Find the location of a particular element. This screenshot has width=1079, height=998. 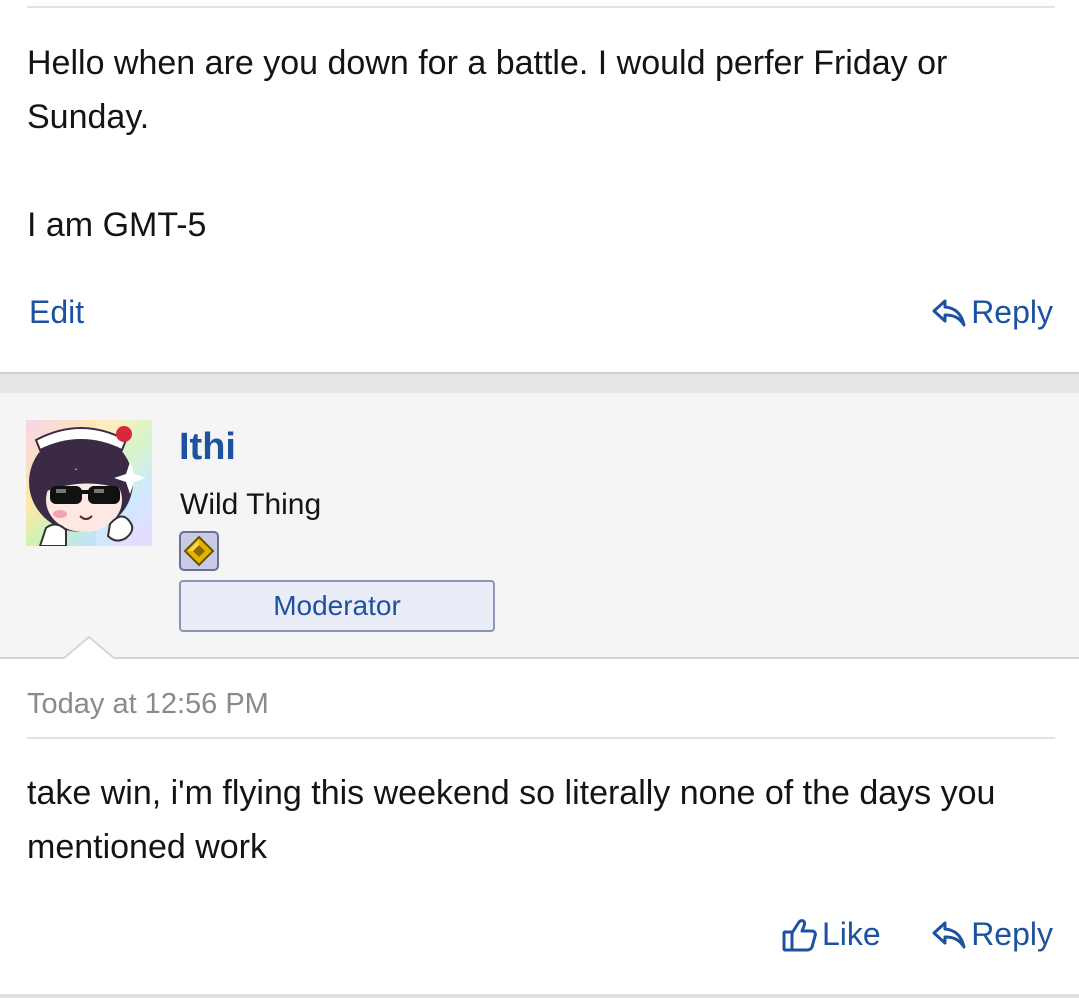

panel-divider is located at coordinates (539, 658).